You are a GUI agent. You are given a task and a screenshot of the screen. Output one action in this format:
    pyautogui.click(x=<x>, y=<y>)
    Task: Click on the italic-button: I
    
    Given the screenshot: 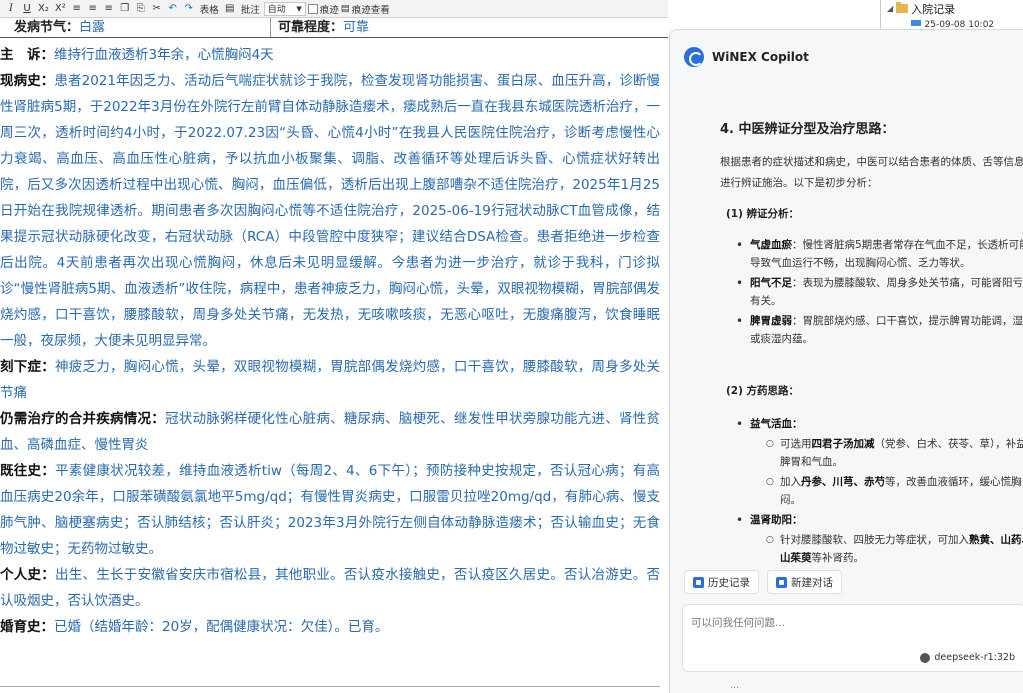 What is the action you would take?
    pyautogui.click(x=11, y=8)
    